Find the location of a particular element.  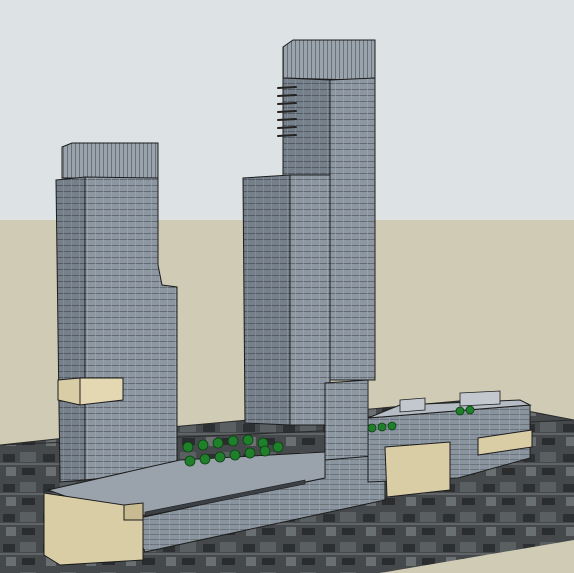

right-tower-lower-side is located at coordinates (310, 300).